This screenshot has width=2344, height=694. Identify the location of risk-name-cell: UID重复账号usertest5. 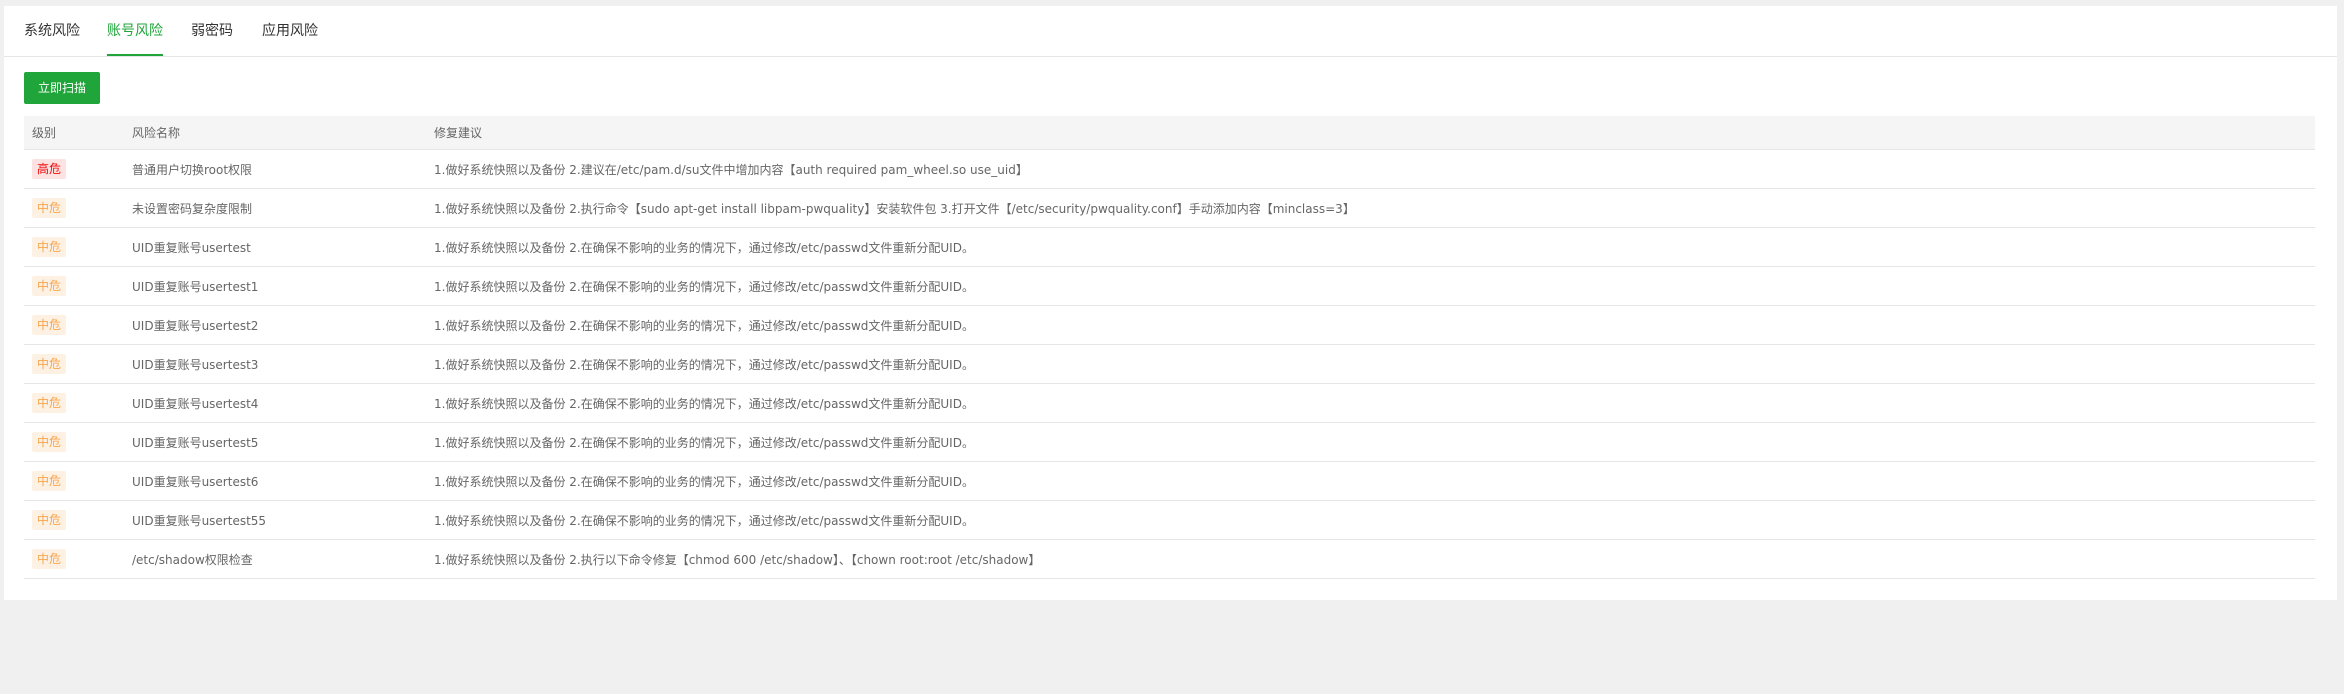
(275, 442).